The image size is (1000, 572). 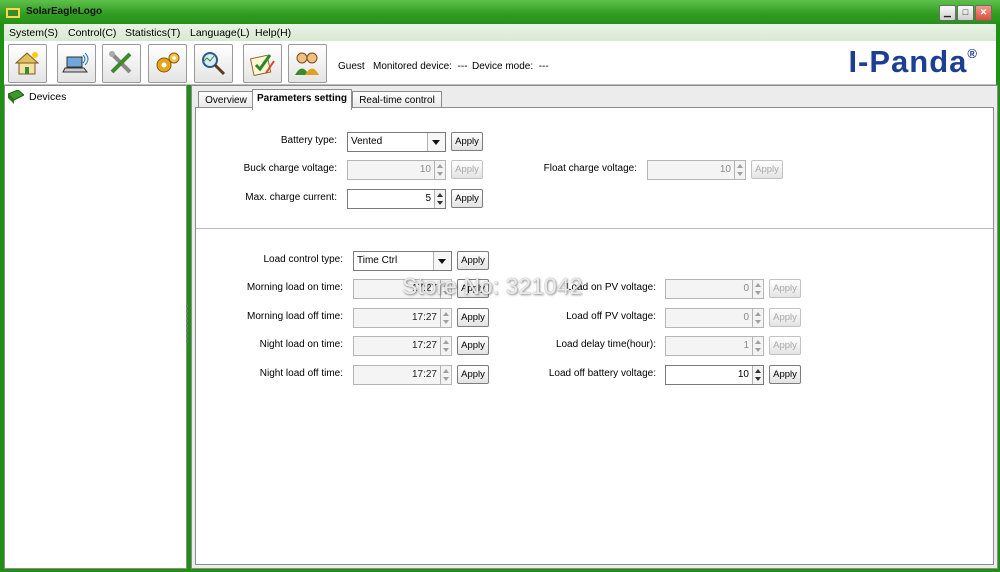 I want to click on tools-icon, so click(x=120, y=62).